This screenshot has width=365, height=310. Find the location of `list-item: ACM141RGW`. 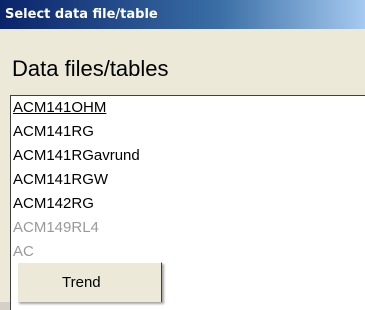

list-item: ACM141RGW is located at coordinates (188, 180).